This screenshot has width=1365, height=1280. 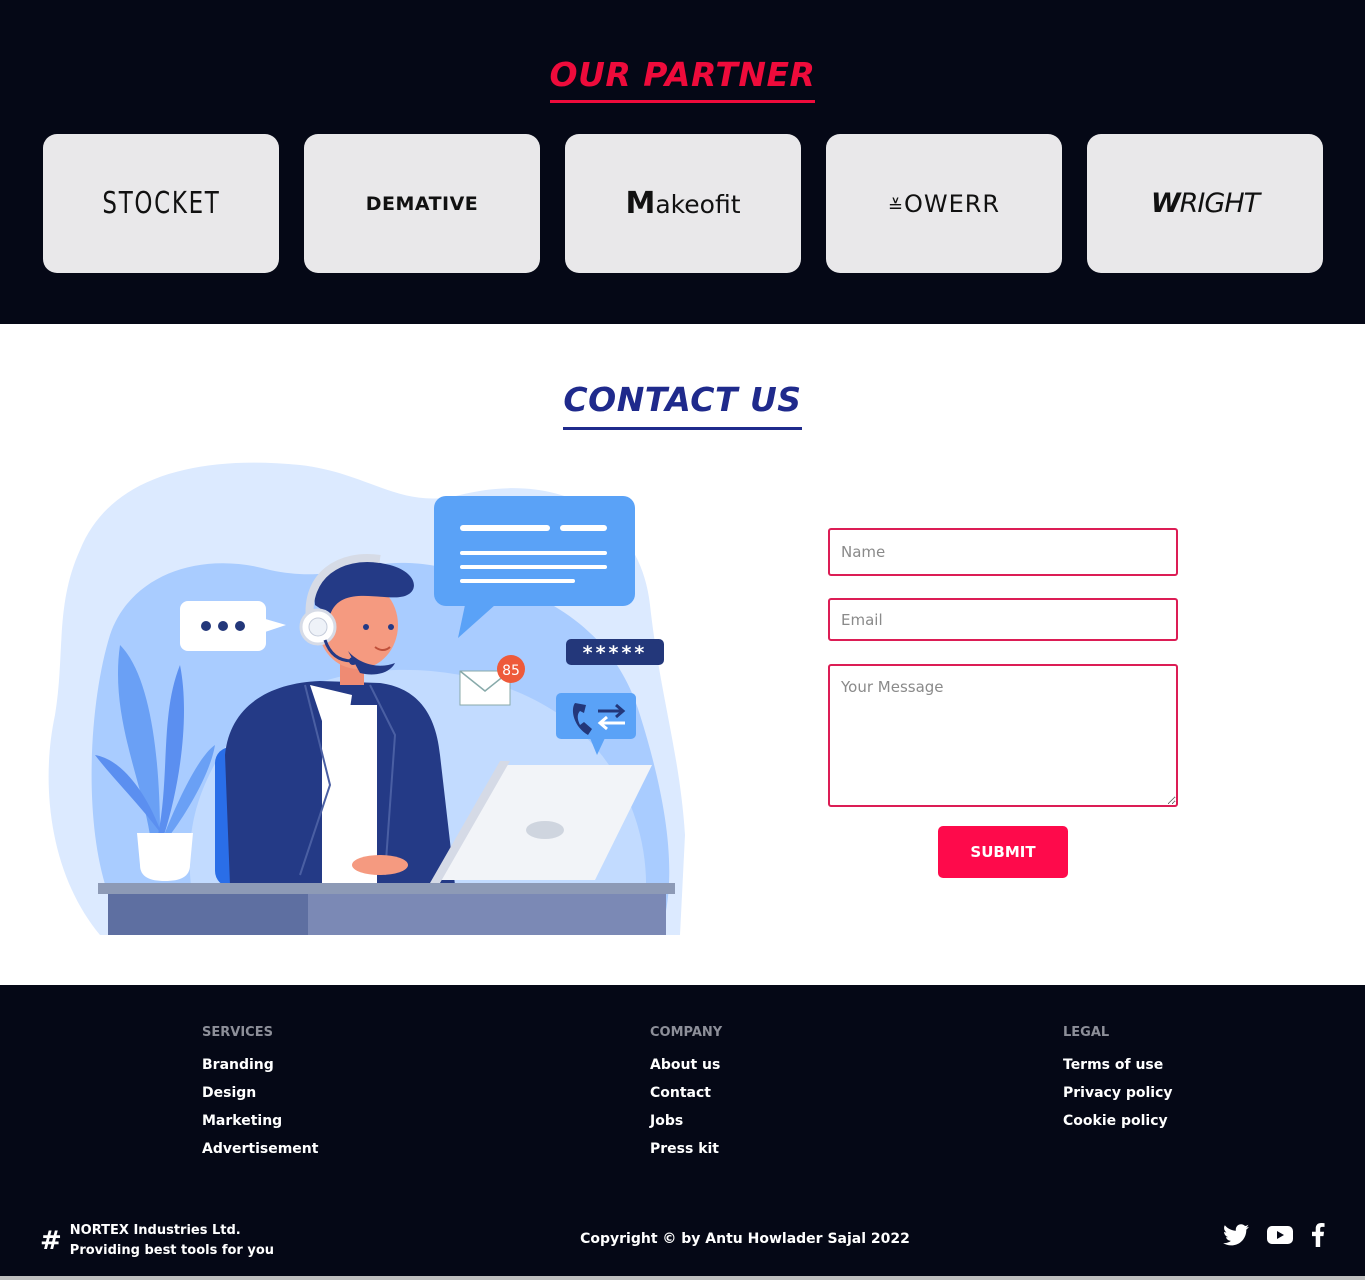 I want to click on demative-logo: DEMATIVE, so click(x=422, y=203).